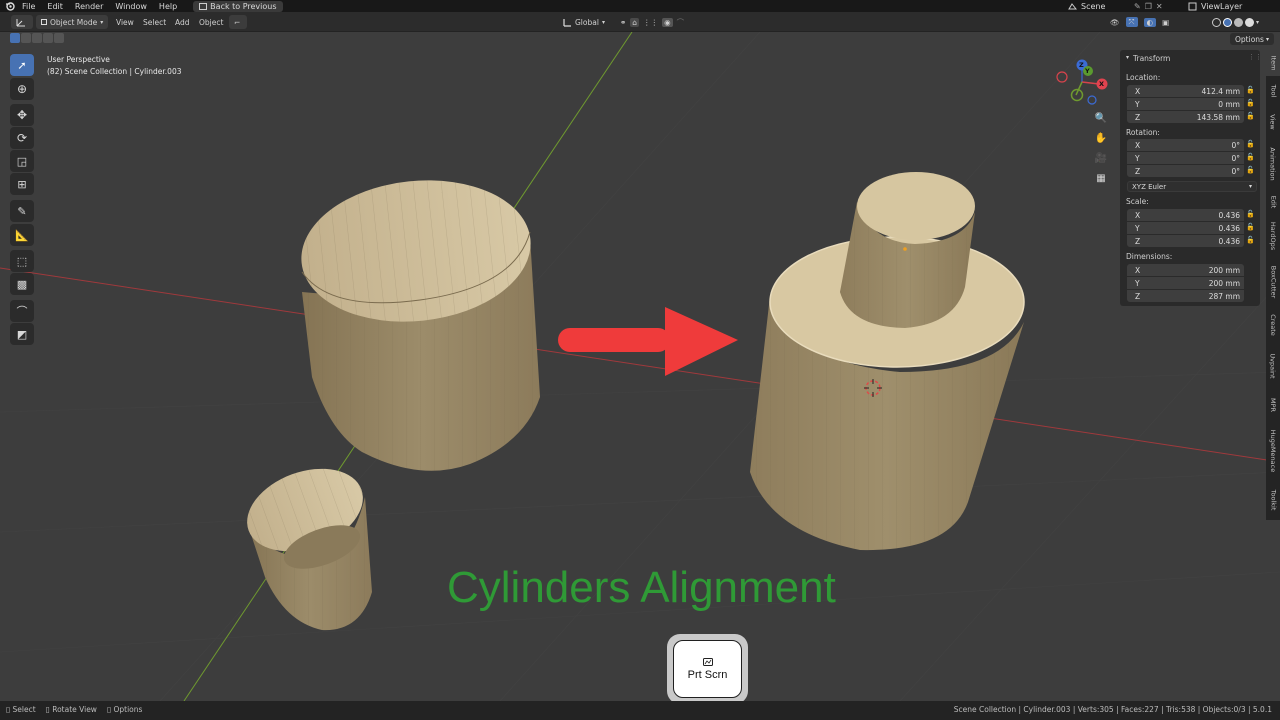 The width and height of the screenshot is (1280, 720). I want to click on tab-boxcutter: BoxCutter, so click(1273, 282).